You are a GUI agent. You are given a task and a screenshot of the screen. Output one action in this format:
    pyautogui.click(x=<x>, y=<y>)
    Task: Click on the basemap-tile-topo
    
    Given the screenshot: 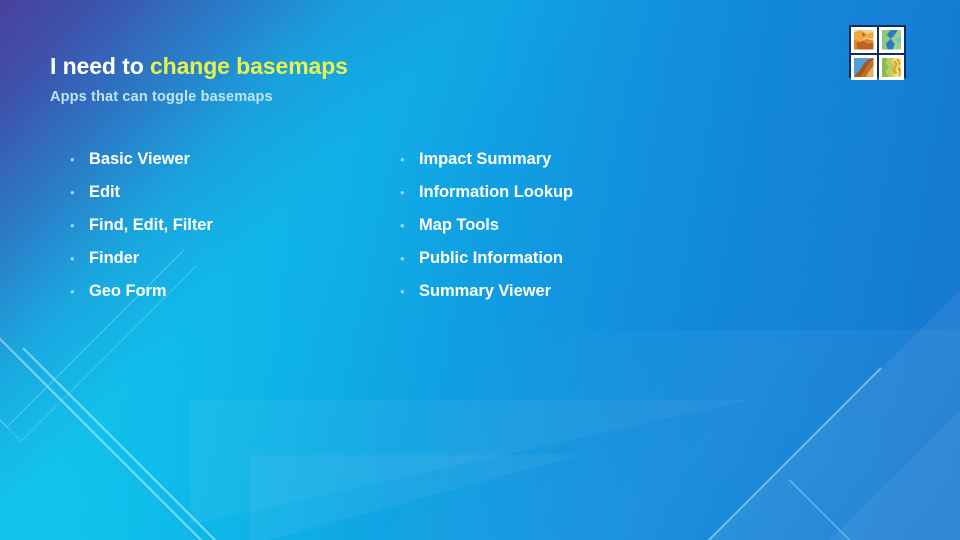 What is the action you would take?
    pyautogui.click(x=891, y=67)
    